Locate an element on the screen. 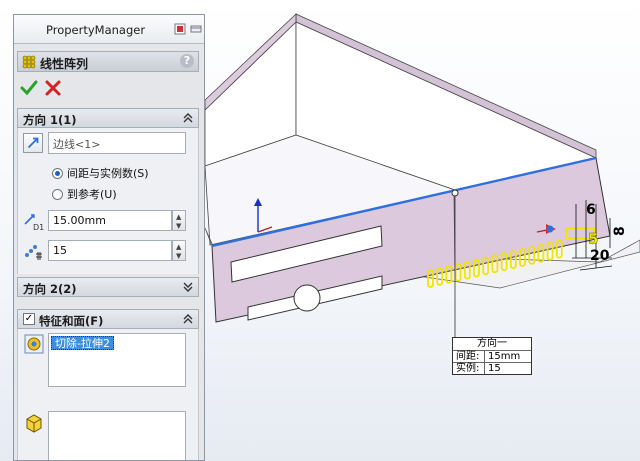  edge-selection-field: 边线<1> is located at coordinates (117, 143).